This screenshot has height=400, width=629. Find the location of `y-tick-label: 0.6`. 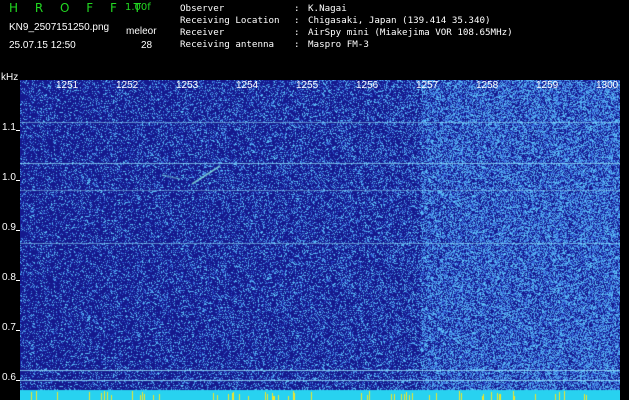

y-tick-label: 0.6 is located at coordinates (9, 377).